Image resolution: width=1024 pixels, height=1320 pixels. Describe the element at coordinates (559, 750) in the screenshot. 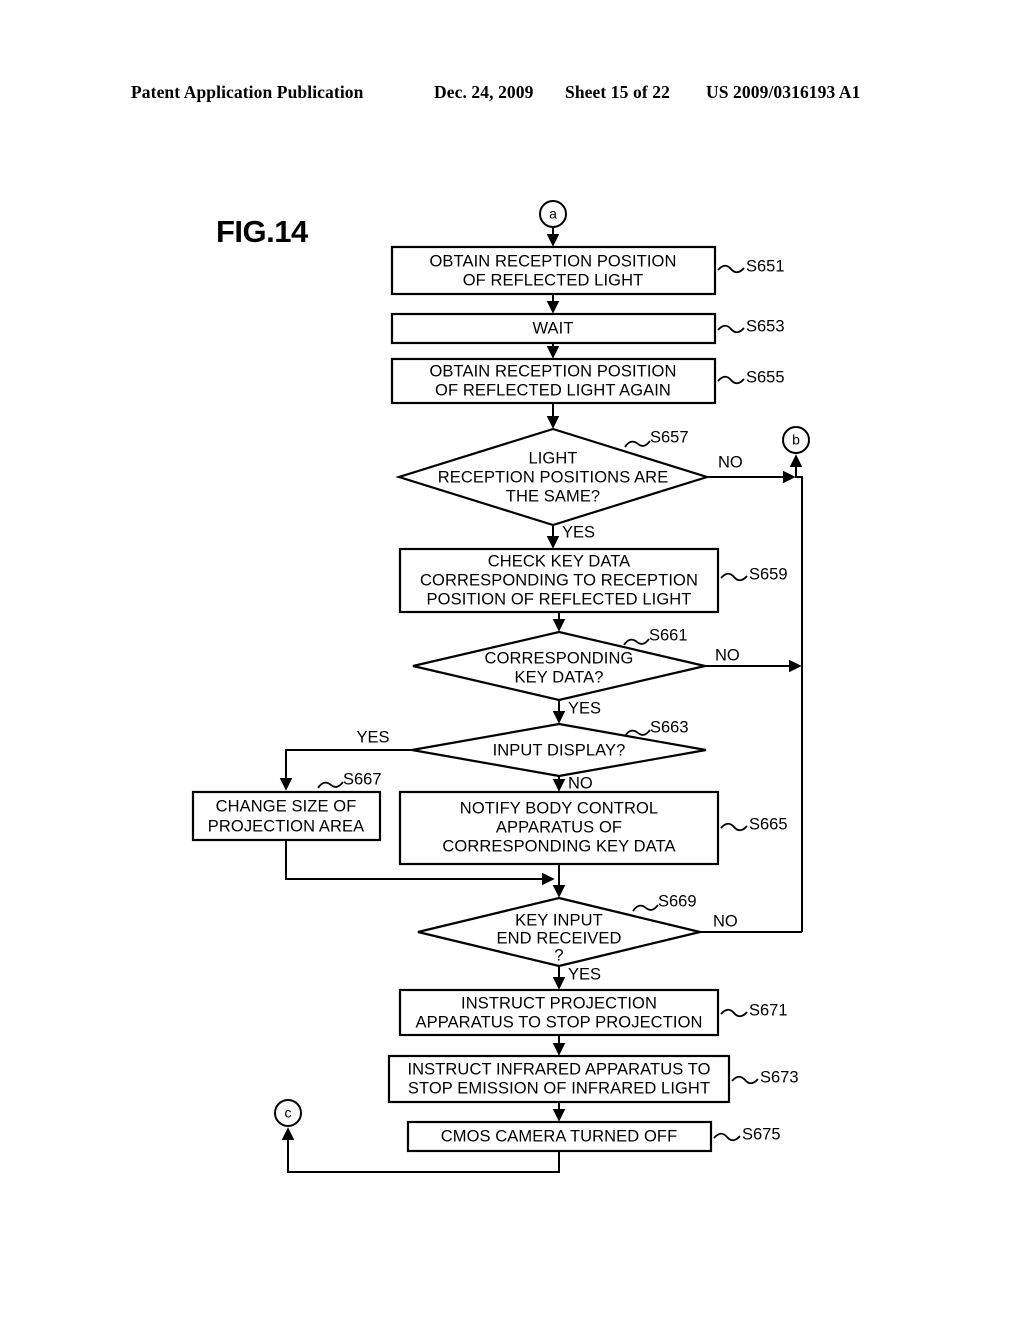

I see `node-s663-line1: INPUT DISPLAY?` at that location.